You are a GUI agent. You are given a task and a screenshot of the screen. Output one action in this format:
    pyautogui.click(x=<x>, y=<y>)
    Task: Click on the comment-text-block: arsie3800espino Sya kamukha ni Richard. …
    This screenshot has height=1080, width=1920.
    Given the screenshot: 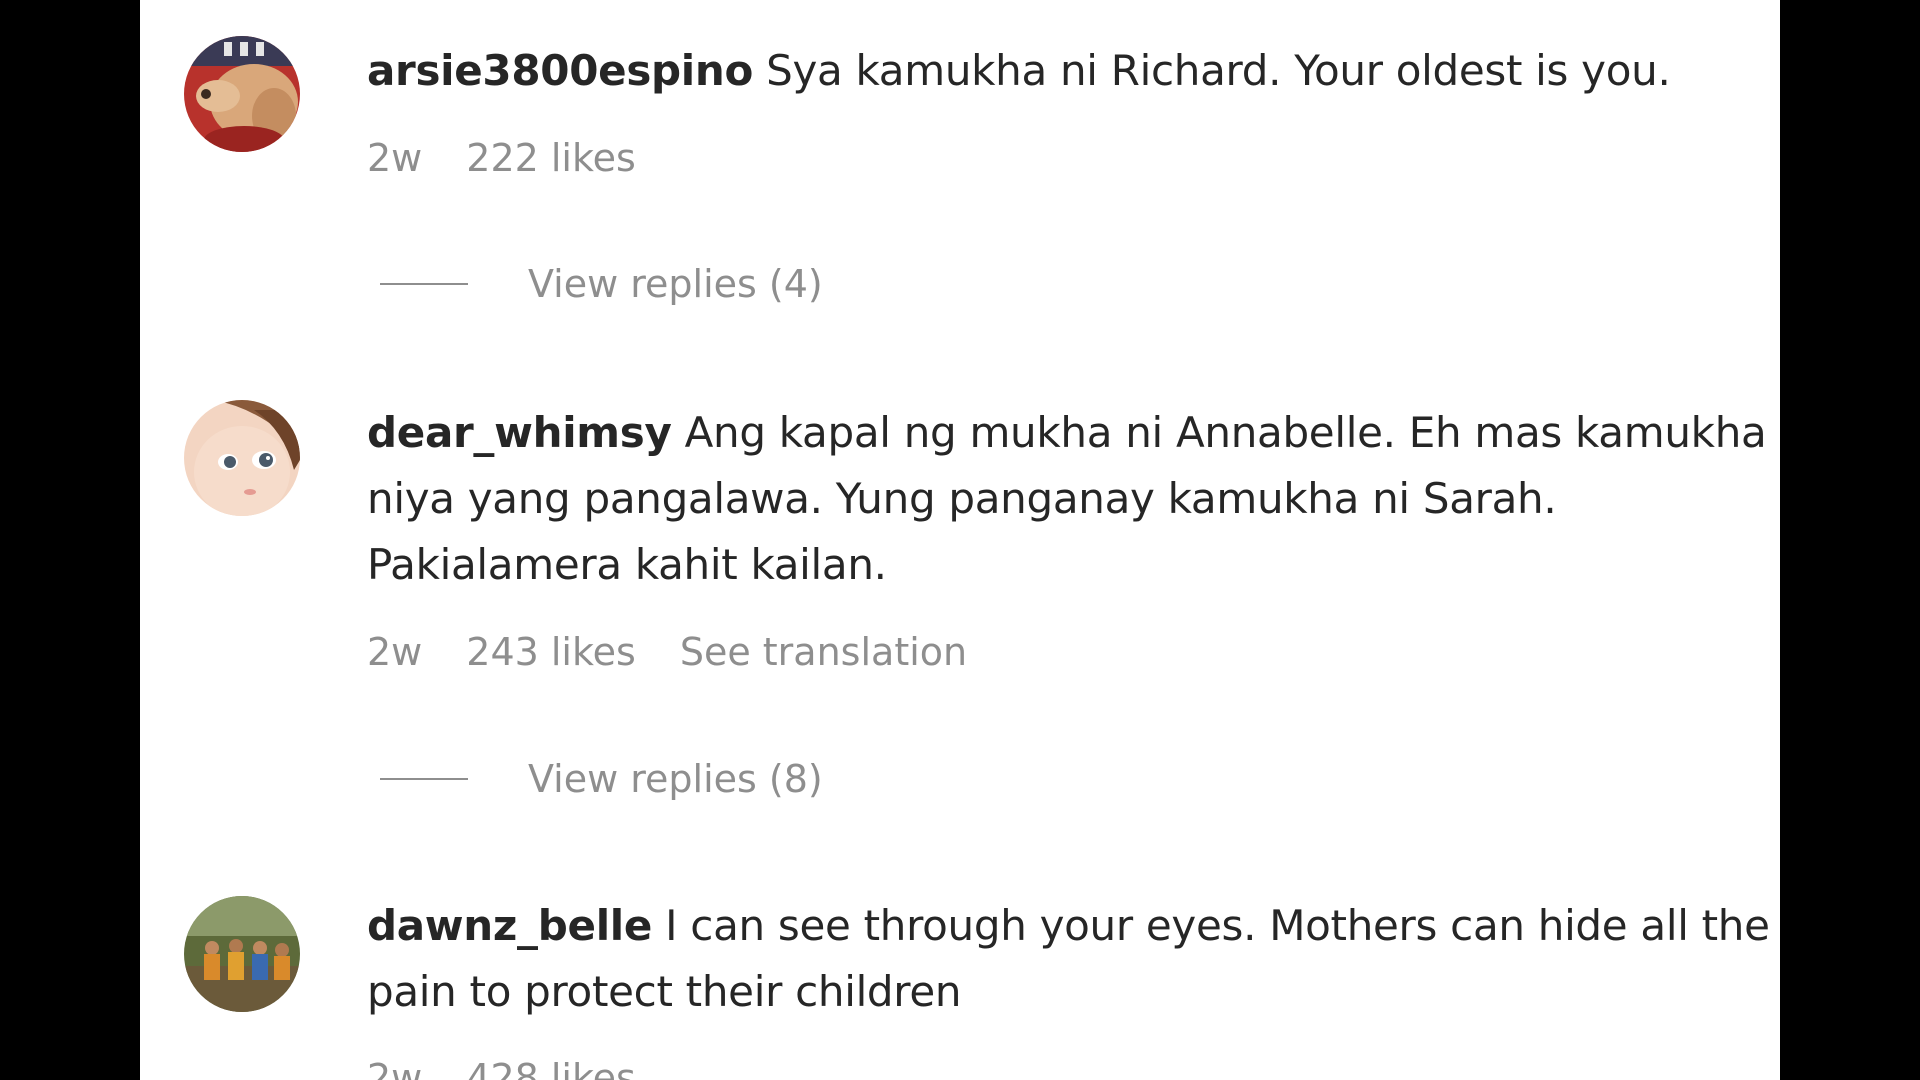 What is the action you would take?
    pyautogui.click(x=1067, y=71)
    